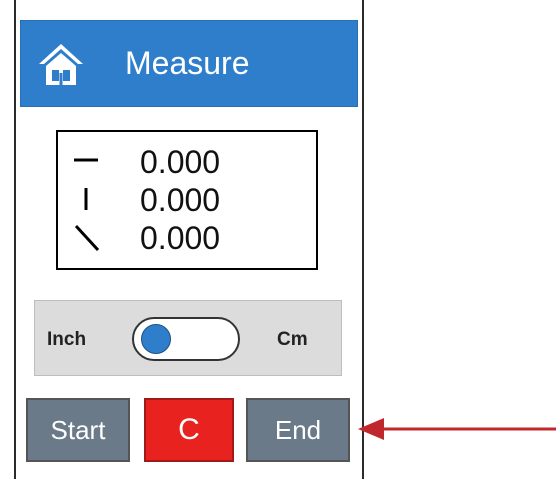 The image size is (558, 479). What do you see at coordinates (78, 430) in the screenshot?
I see `start-button: Start` at bounding box center [78, 430].